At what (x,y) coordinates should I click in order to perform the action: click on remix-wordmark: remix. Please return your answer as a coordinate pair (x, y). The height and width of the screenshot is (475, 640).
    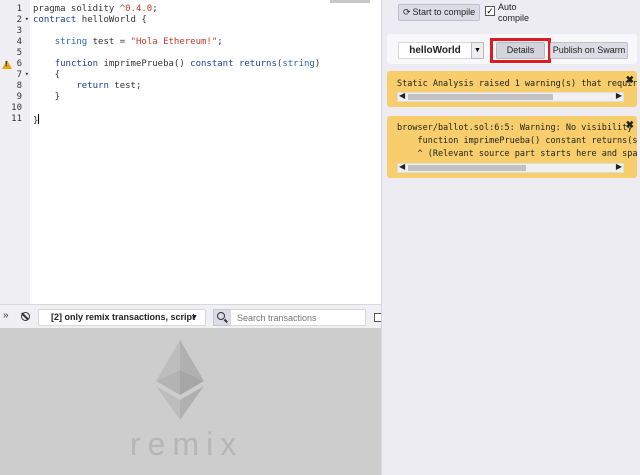
    Looking at the image, I should click on (187, 444).